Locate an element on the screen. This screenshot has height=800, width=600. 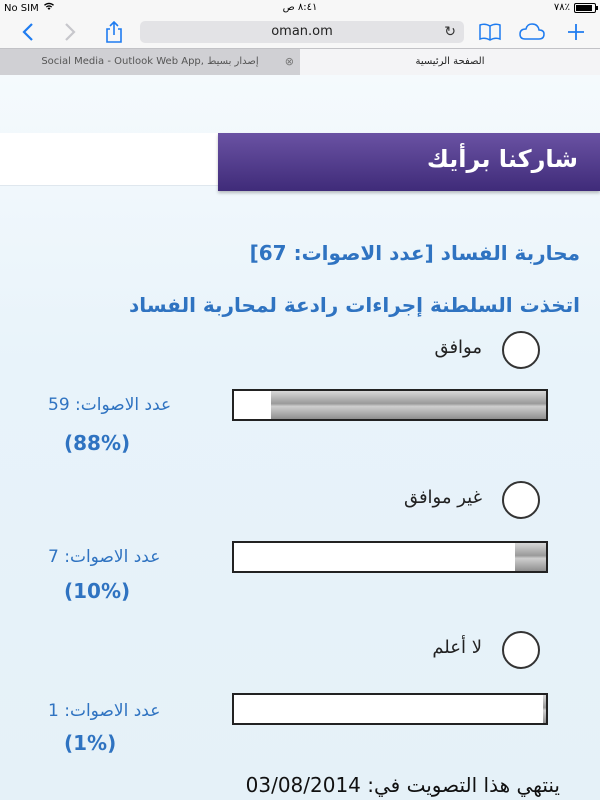
poll-end-date: ينتهي هذا التصويت في: 03/08/2014 is located at coordinates (402, 785).